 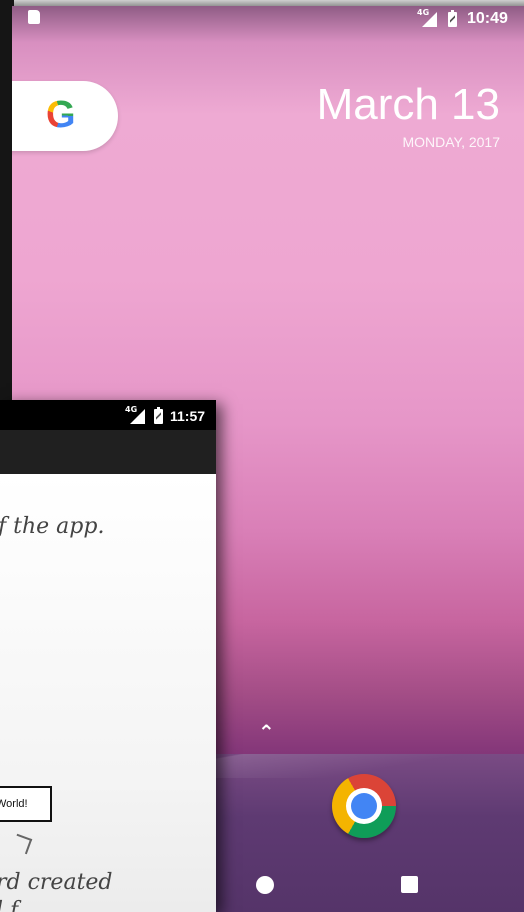 What do you see at coordinates (409, 884) in the screenshot?
I see `recents-nav-icon` at bounding box center [409, 884].